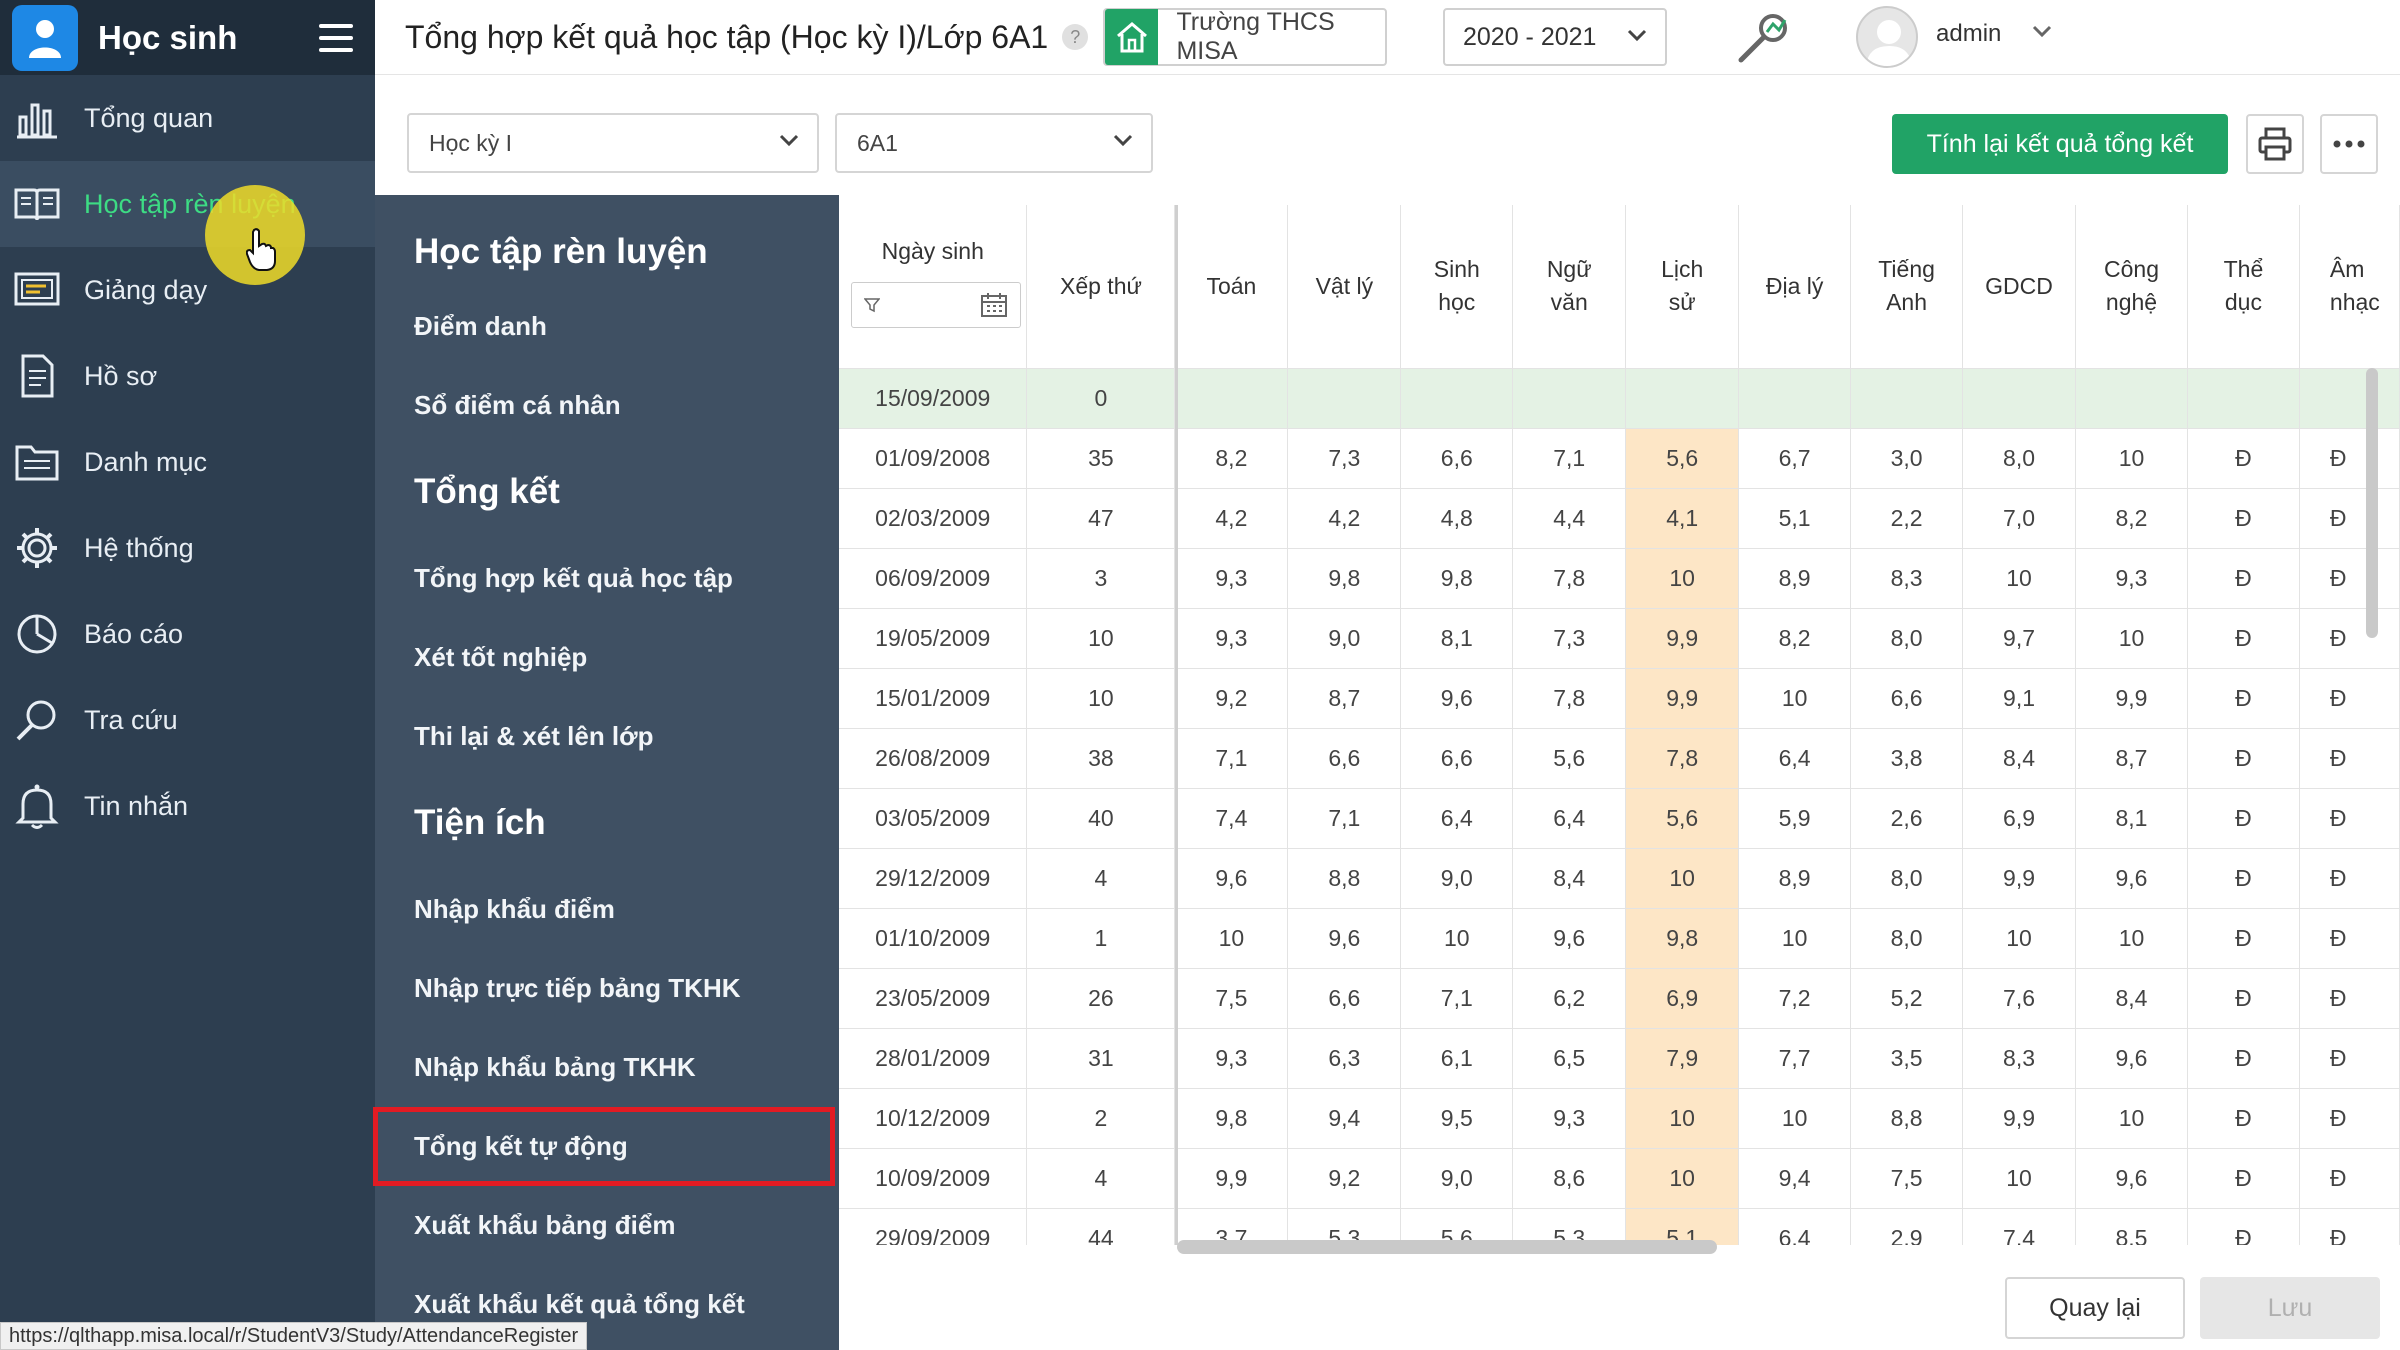  Describe the element at coordinates (187, 204) in the screenshot. I see `sidebar-item-hoc-tap: Học tập rèn luyện` at that location.